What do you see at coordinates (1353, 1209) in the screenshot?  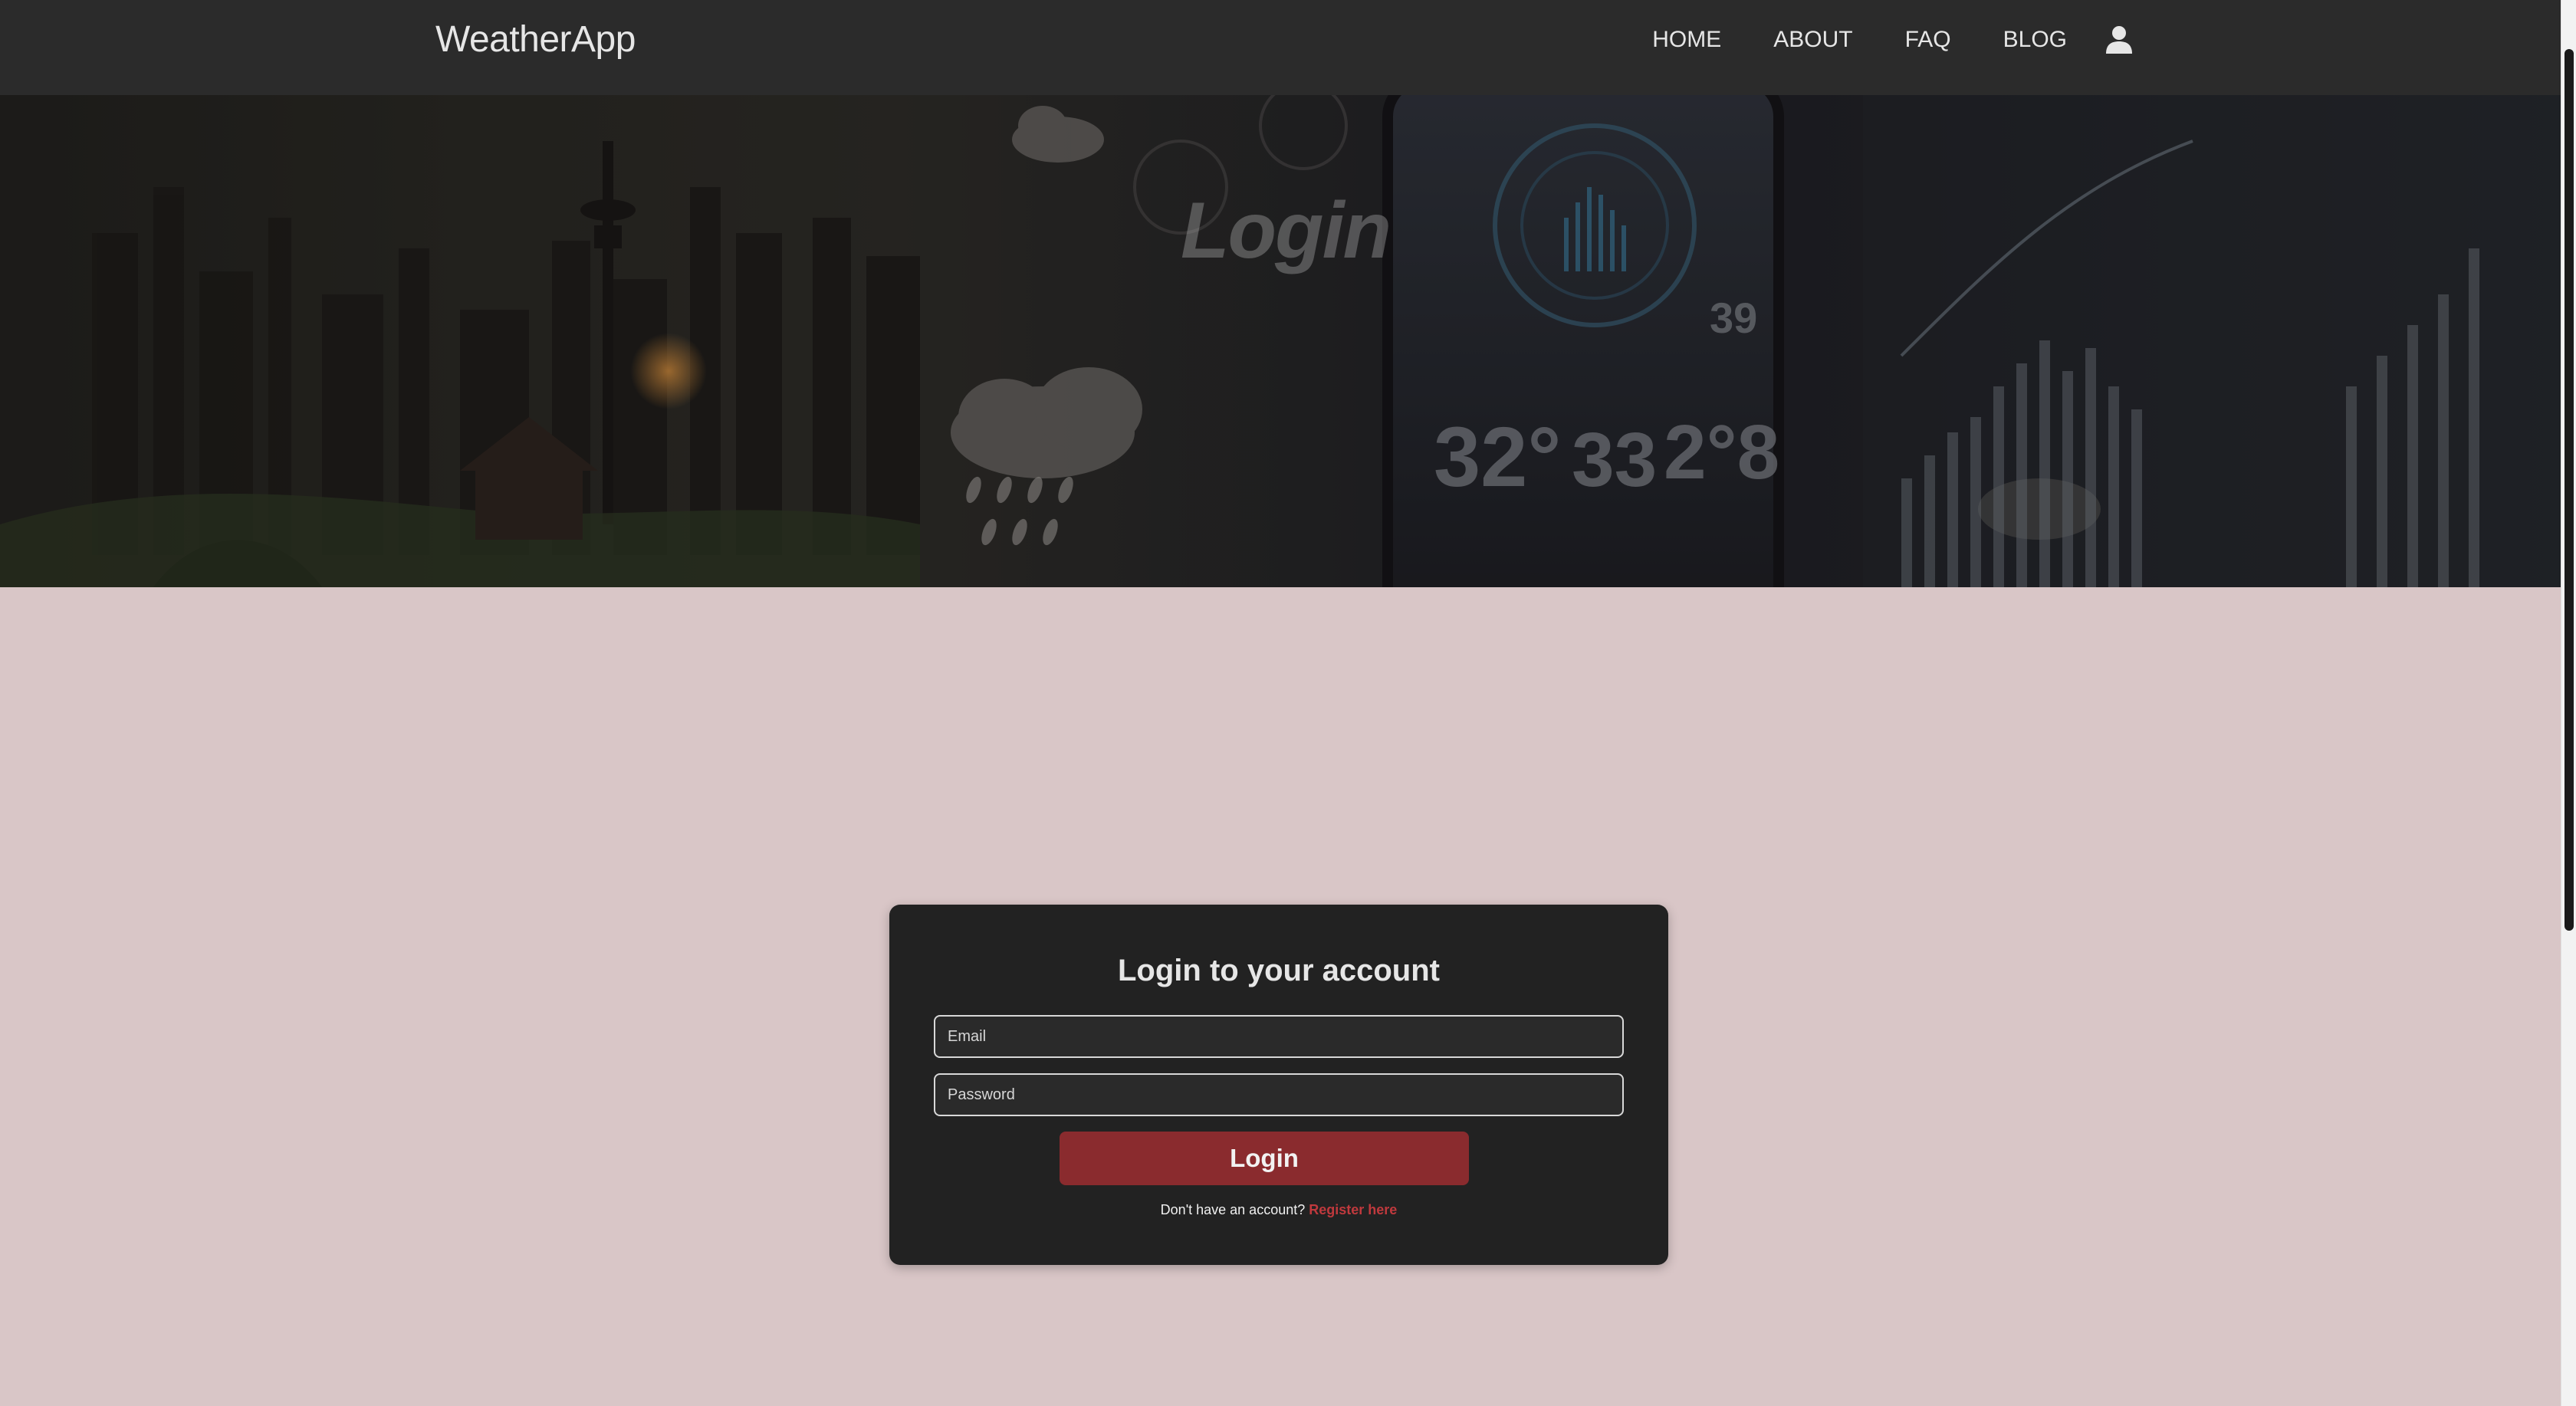 I see `register-link: Register here` at bounding box center [1353, 1209].